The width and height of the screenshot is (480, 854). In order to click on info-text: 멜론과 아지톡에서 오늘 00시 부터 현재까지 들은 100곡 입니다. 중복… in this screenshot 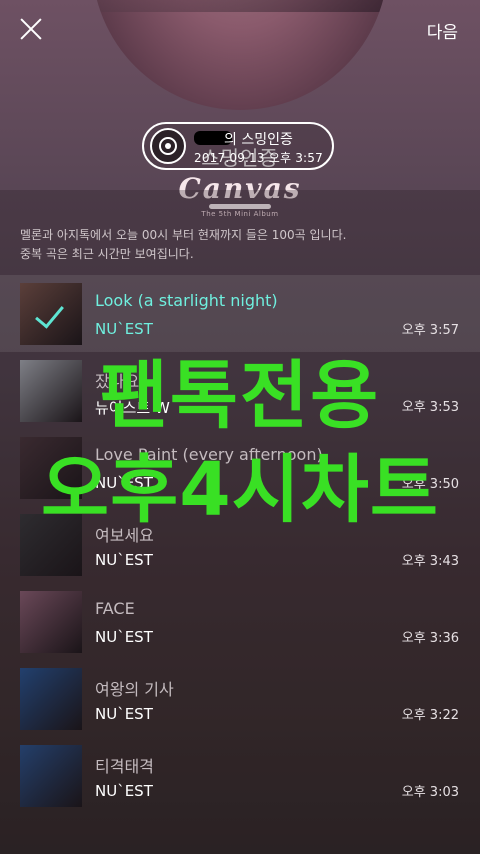, I will do `click(183, 245)`.